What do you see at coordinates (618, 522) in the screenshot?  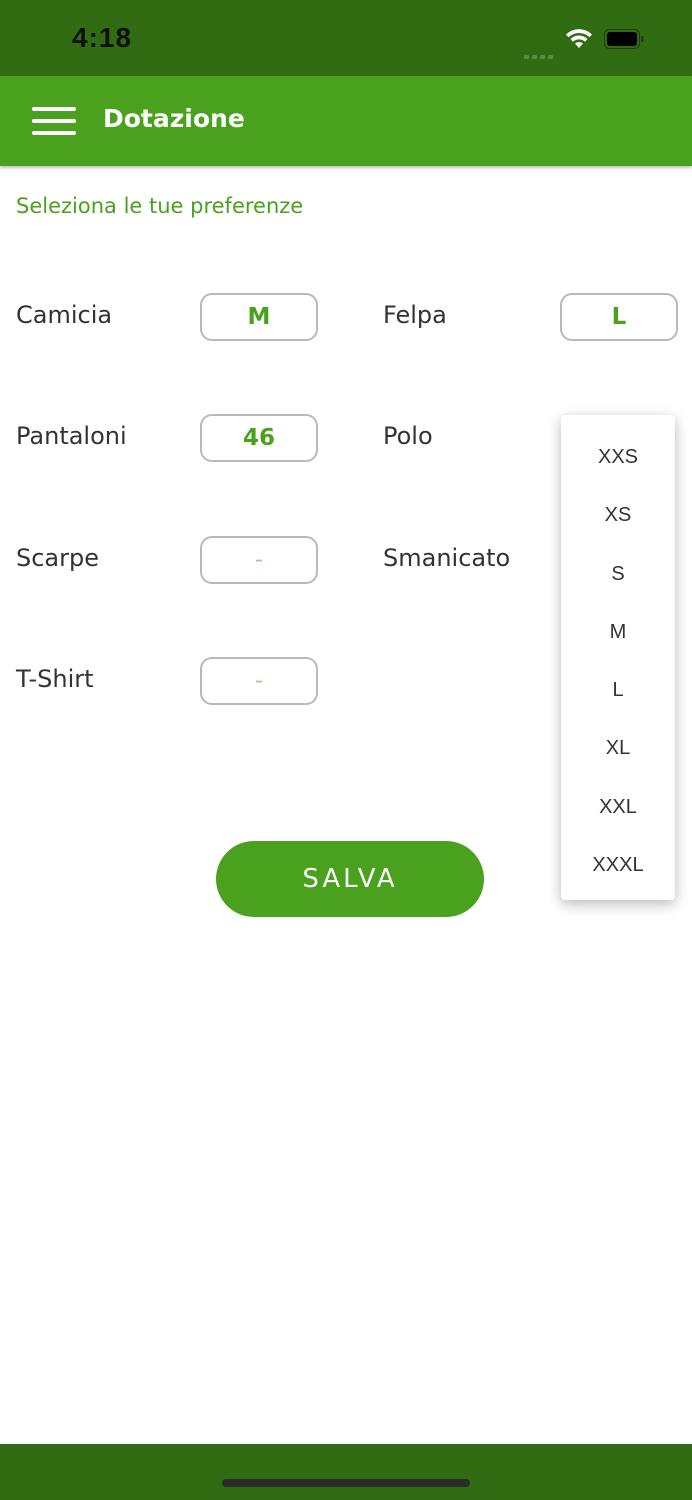 I see `dropdown-option-xs: XS` at bounding box center [618, 522].